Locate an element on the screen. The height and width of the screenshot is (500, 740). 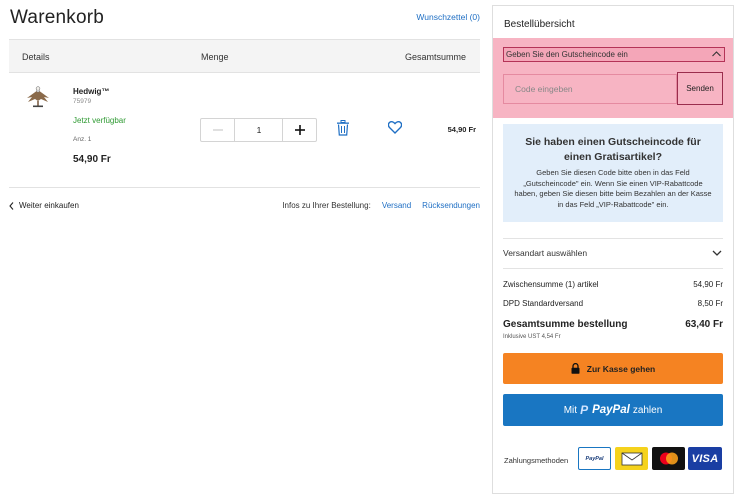
header-details: Details is located at coordinates (36, 57).